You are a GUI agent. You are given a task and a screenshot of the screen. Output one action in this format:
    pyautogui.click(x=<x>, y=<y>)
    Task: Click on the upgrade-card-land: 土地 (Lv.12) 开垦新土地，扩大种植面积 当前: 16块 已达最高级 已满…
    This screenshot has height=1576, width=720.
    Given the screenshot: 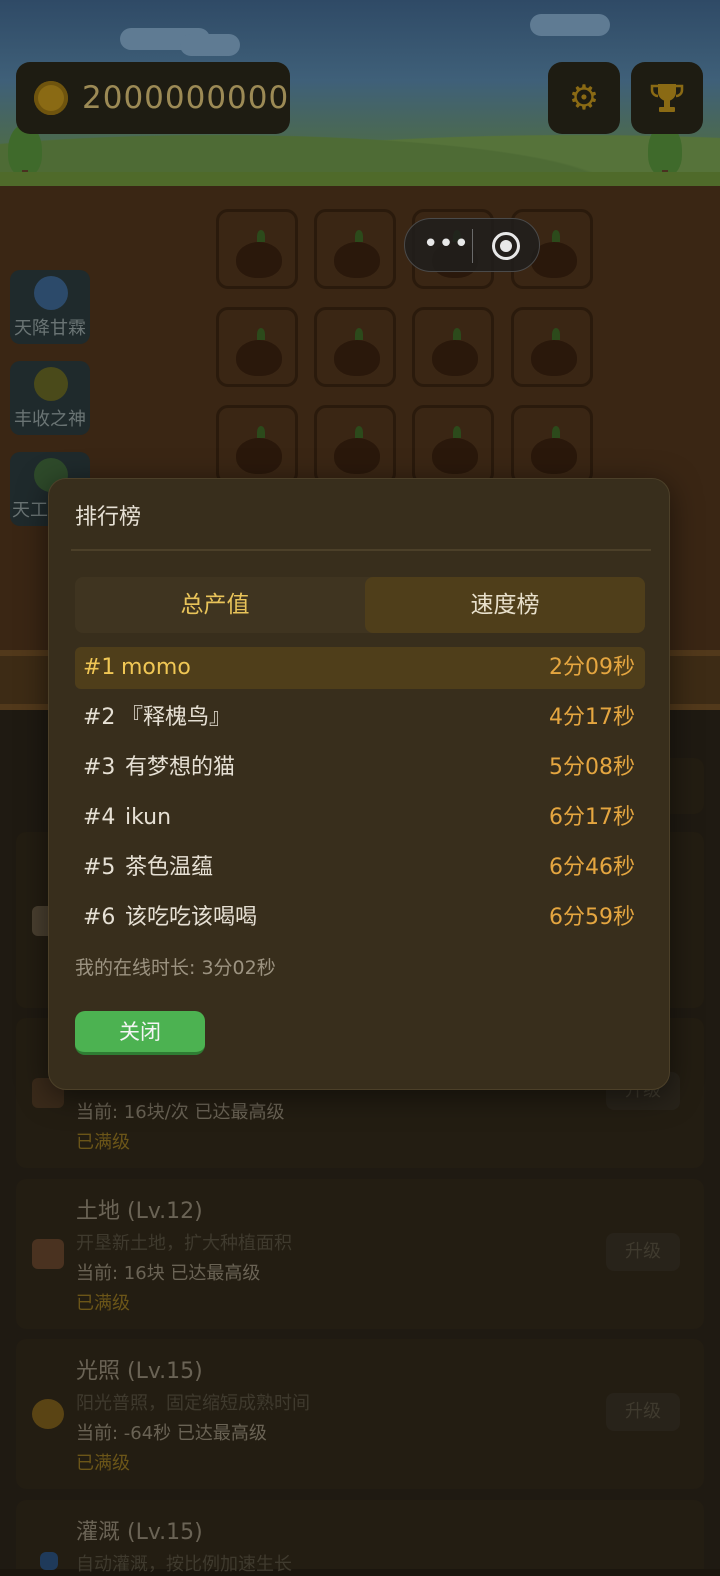 What is the action you would take?
    pyautogui.click(x=360, y=1254)
    